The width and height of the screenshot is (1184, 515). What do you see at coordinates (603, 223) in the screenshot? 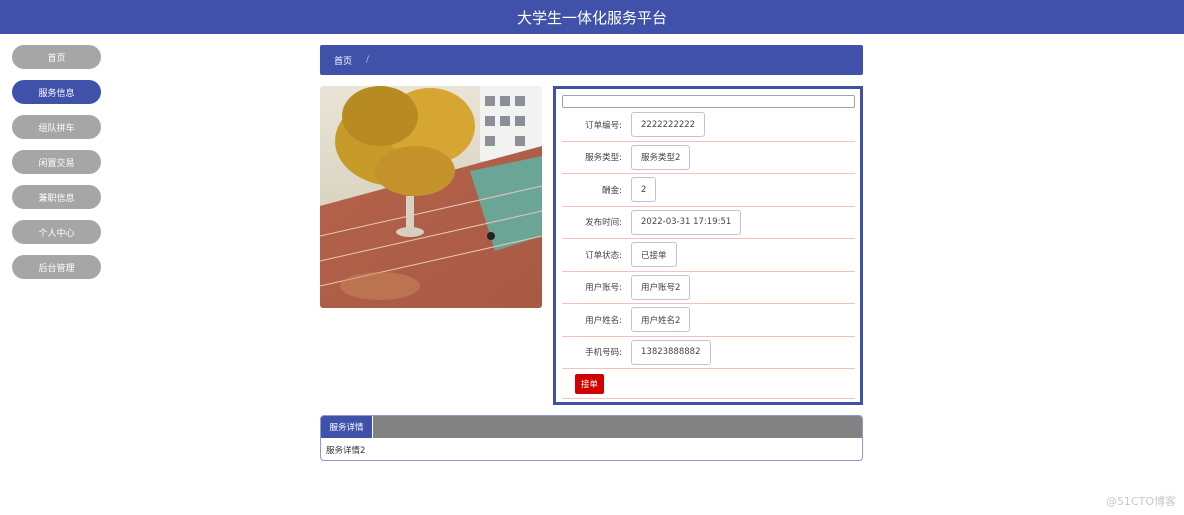
I see `field-label: 发布时间:` at bounding box center [603, 223].